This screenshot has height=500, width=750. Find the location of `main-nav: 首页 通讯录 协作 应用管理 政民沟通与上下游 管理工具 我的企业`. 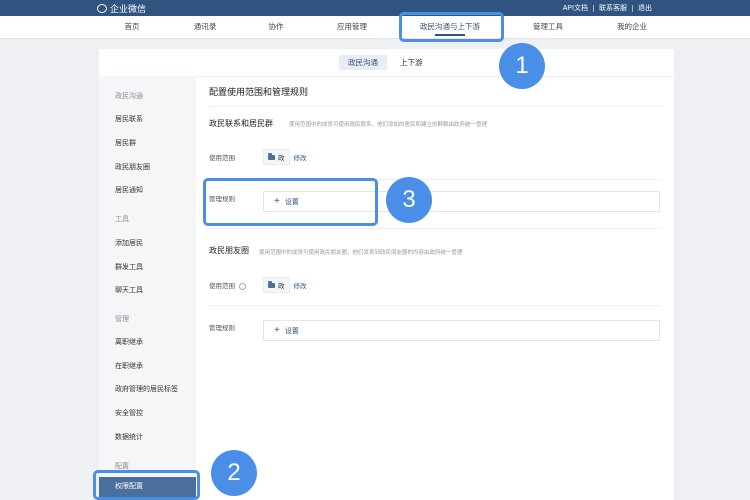

main-nav: 首页 通讯录 协作 应用管理 政民沟通与上下游 管理工具 我的企业 is located at coordinates (375, 27).